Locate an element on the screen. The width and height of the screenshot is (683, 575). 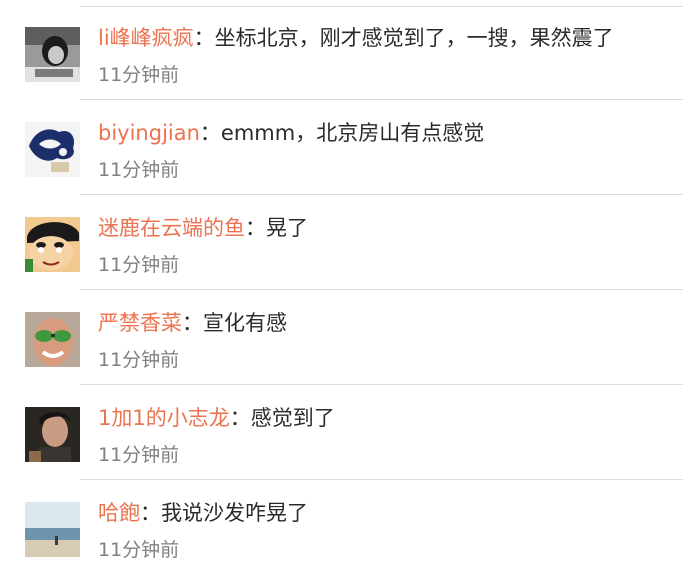
comment-text: 1加1的小志龙：感觉到了 is located at coordinates (216, 418).